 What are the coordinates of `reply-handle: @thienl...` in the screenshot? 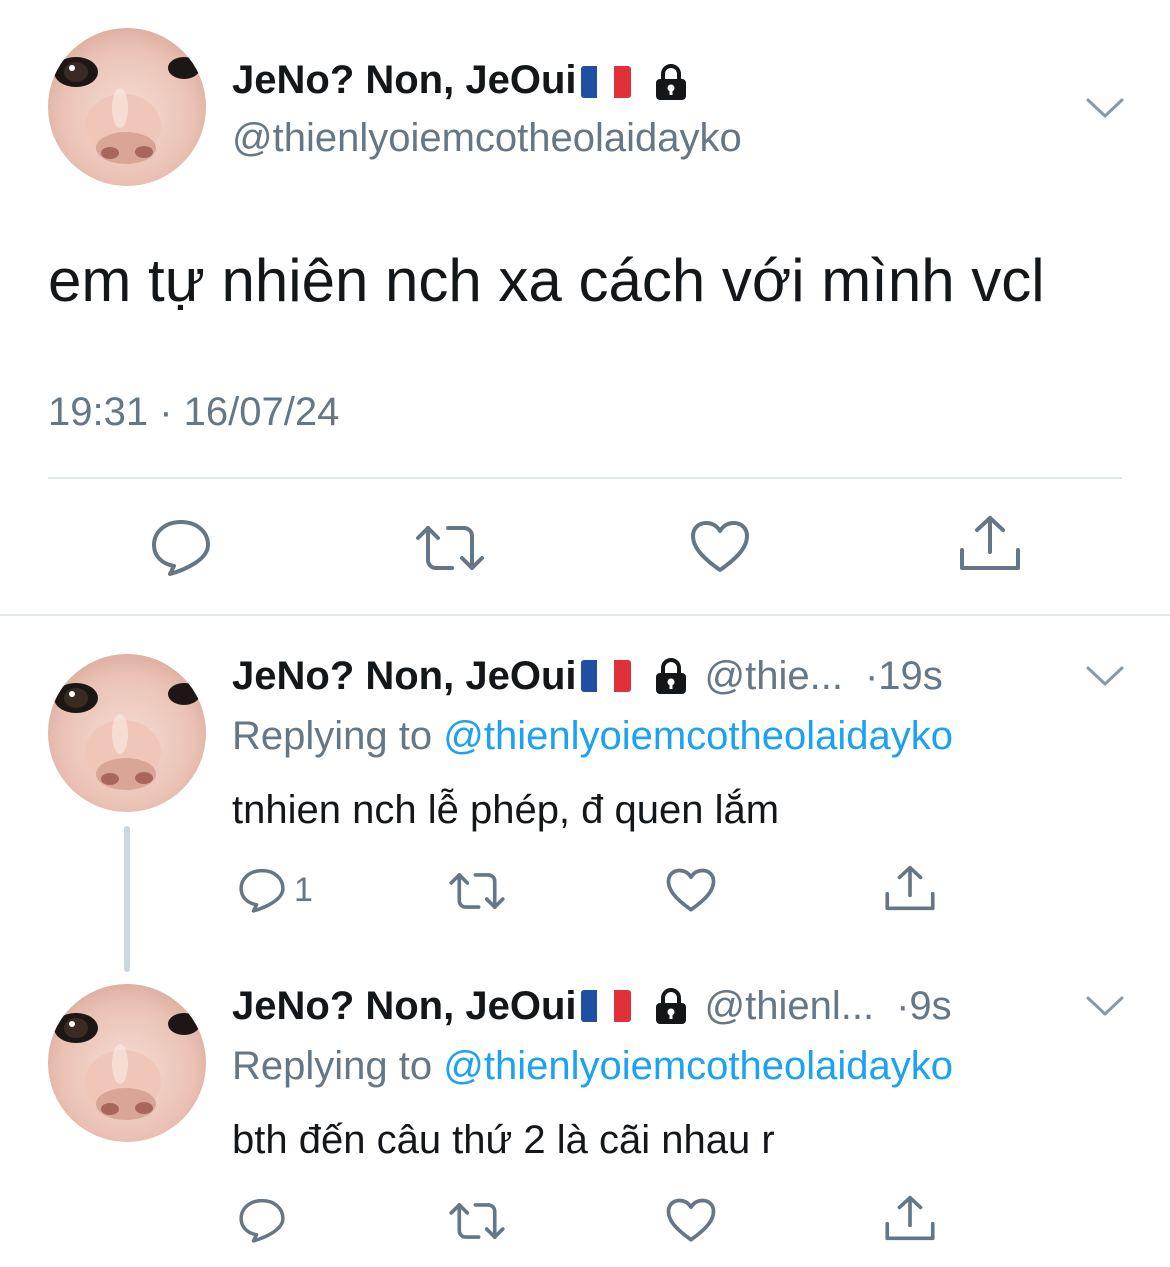 It's located at (790, 1006).